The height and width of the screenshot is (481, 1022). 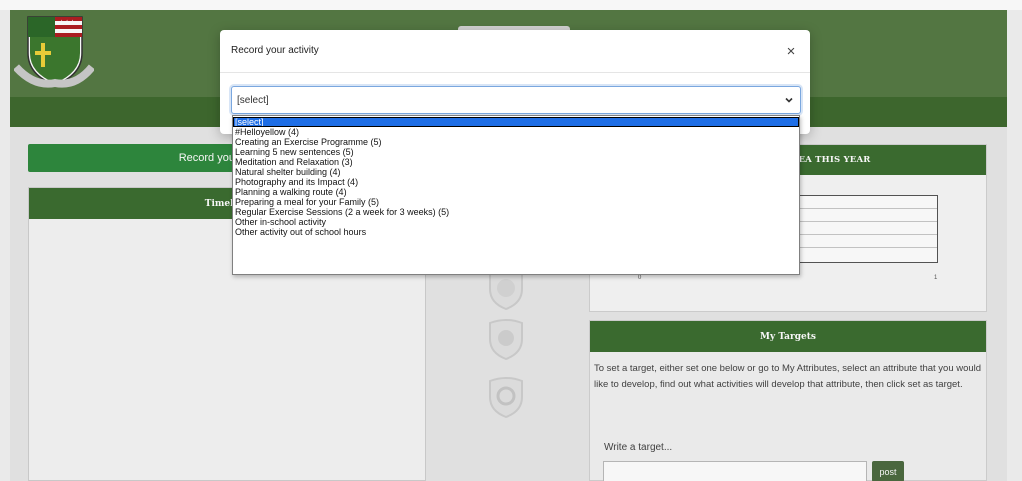 I want to click on modal-title: Record your activity, so click(x=275, y=50).